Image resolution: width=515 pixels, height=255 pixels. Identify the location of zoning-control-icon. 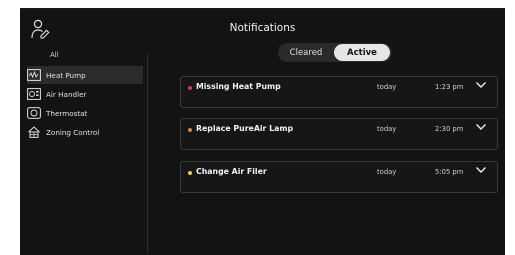
(34, 132).